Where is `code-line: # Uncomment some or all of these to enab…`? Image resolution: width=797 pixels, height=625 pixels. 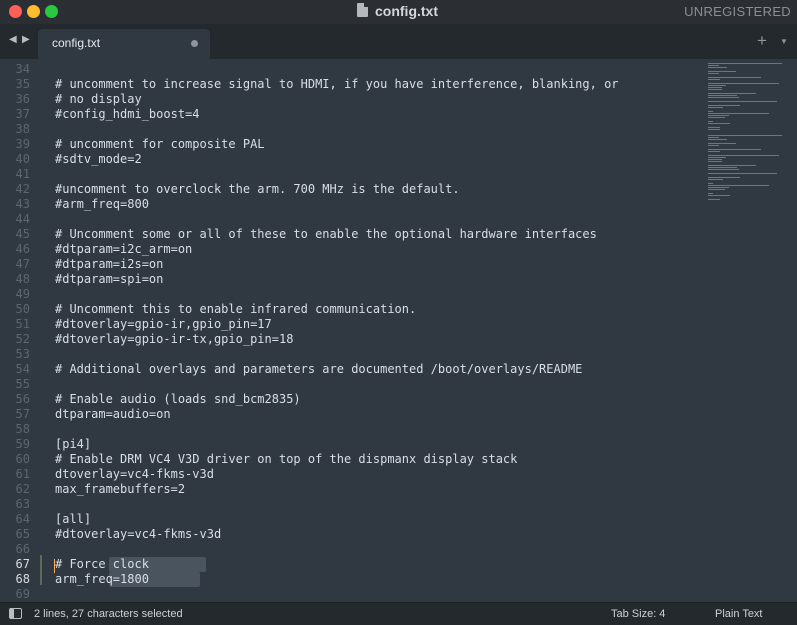
code-line: # Uncomment some or all of these to enab… is located at coordinates (326, 234).